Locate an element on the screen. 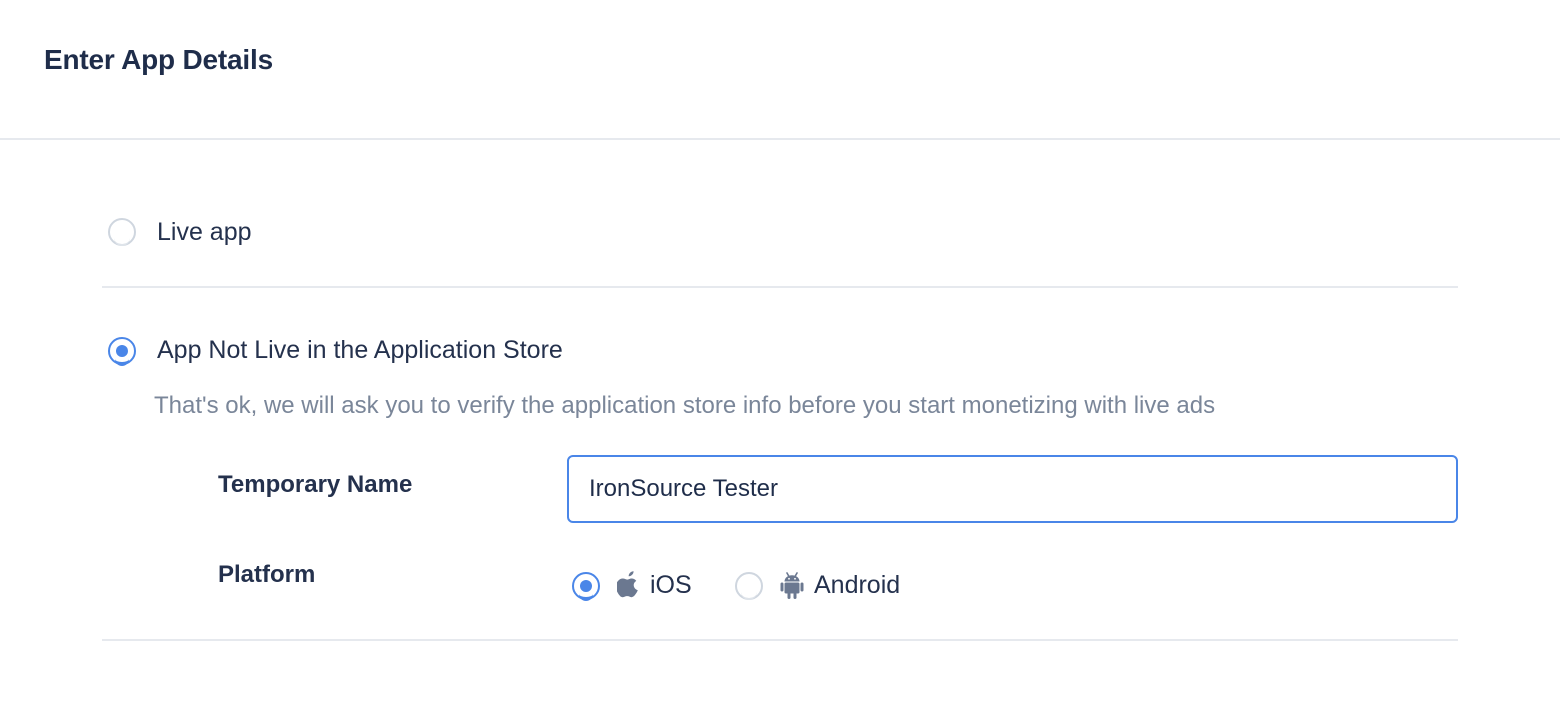 The height and width of the screenshot is (710, 1560). section-bottom-divider is located at coordinates (780, 640).